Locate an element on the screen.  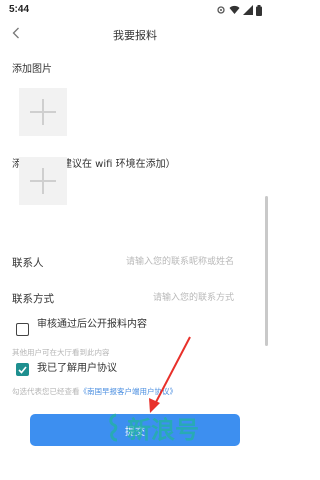
status-icons is located at coordinates (239, 10).